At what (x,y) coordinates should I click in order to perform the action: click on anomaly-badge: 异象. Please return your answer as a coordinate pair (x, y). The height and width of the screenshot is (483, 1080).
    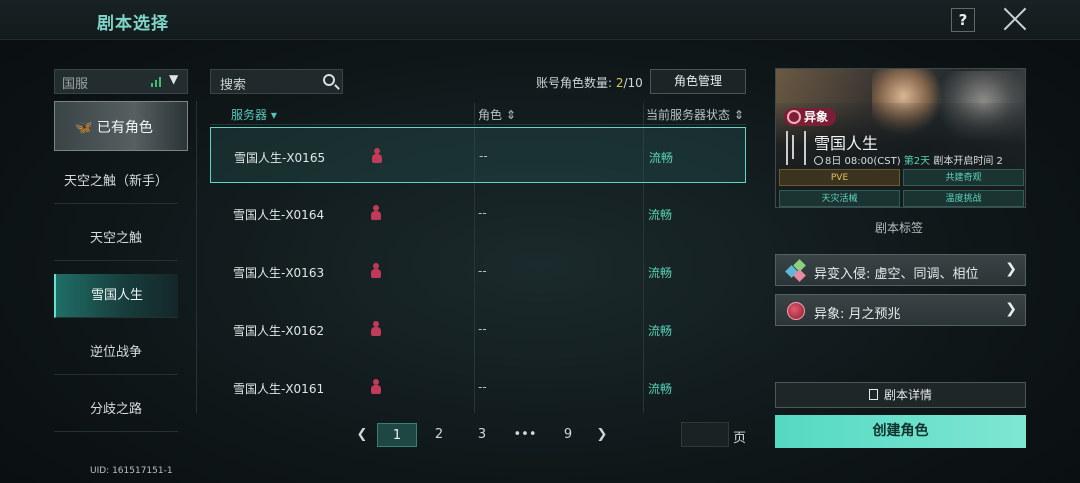
    Looking at the image, I should click on (810, 117).